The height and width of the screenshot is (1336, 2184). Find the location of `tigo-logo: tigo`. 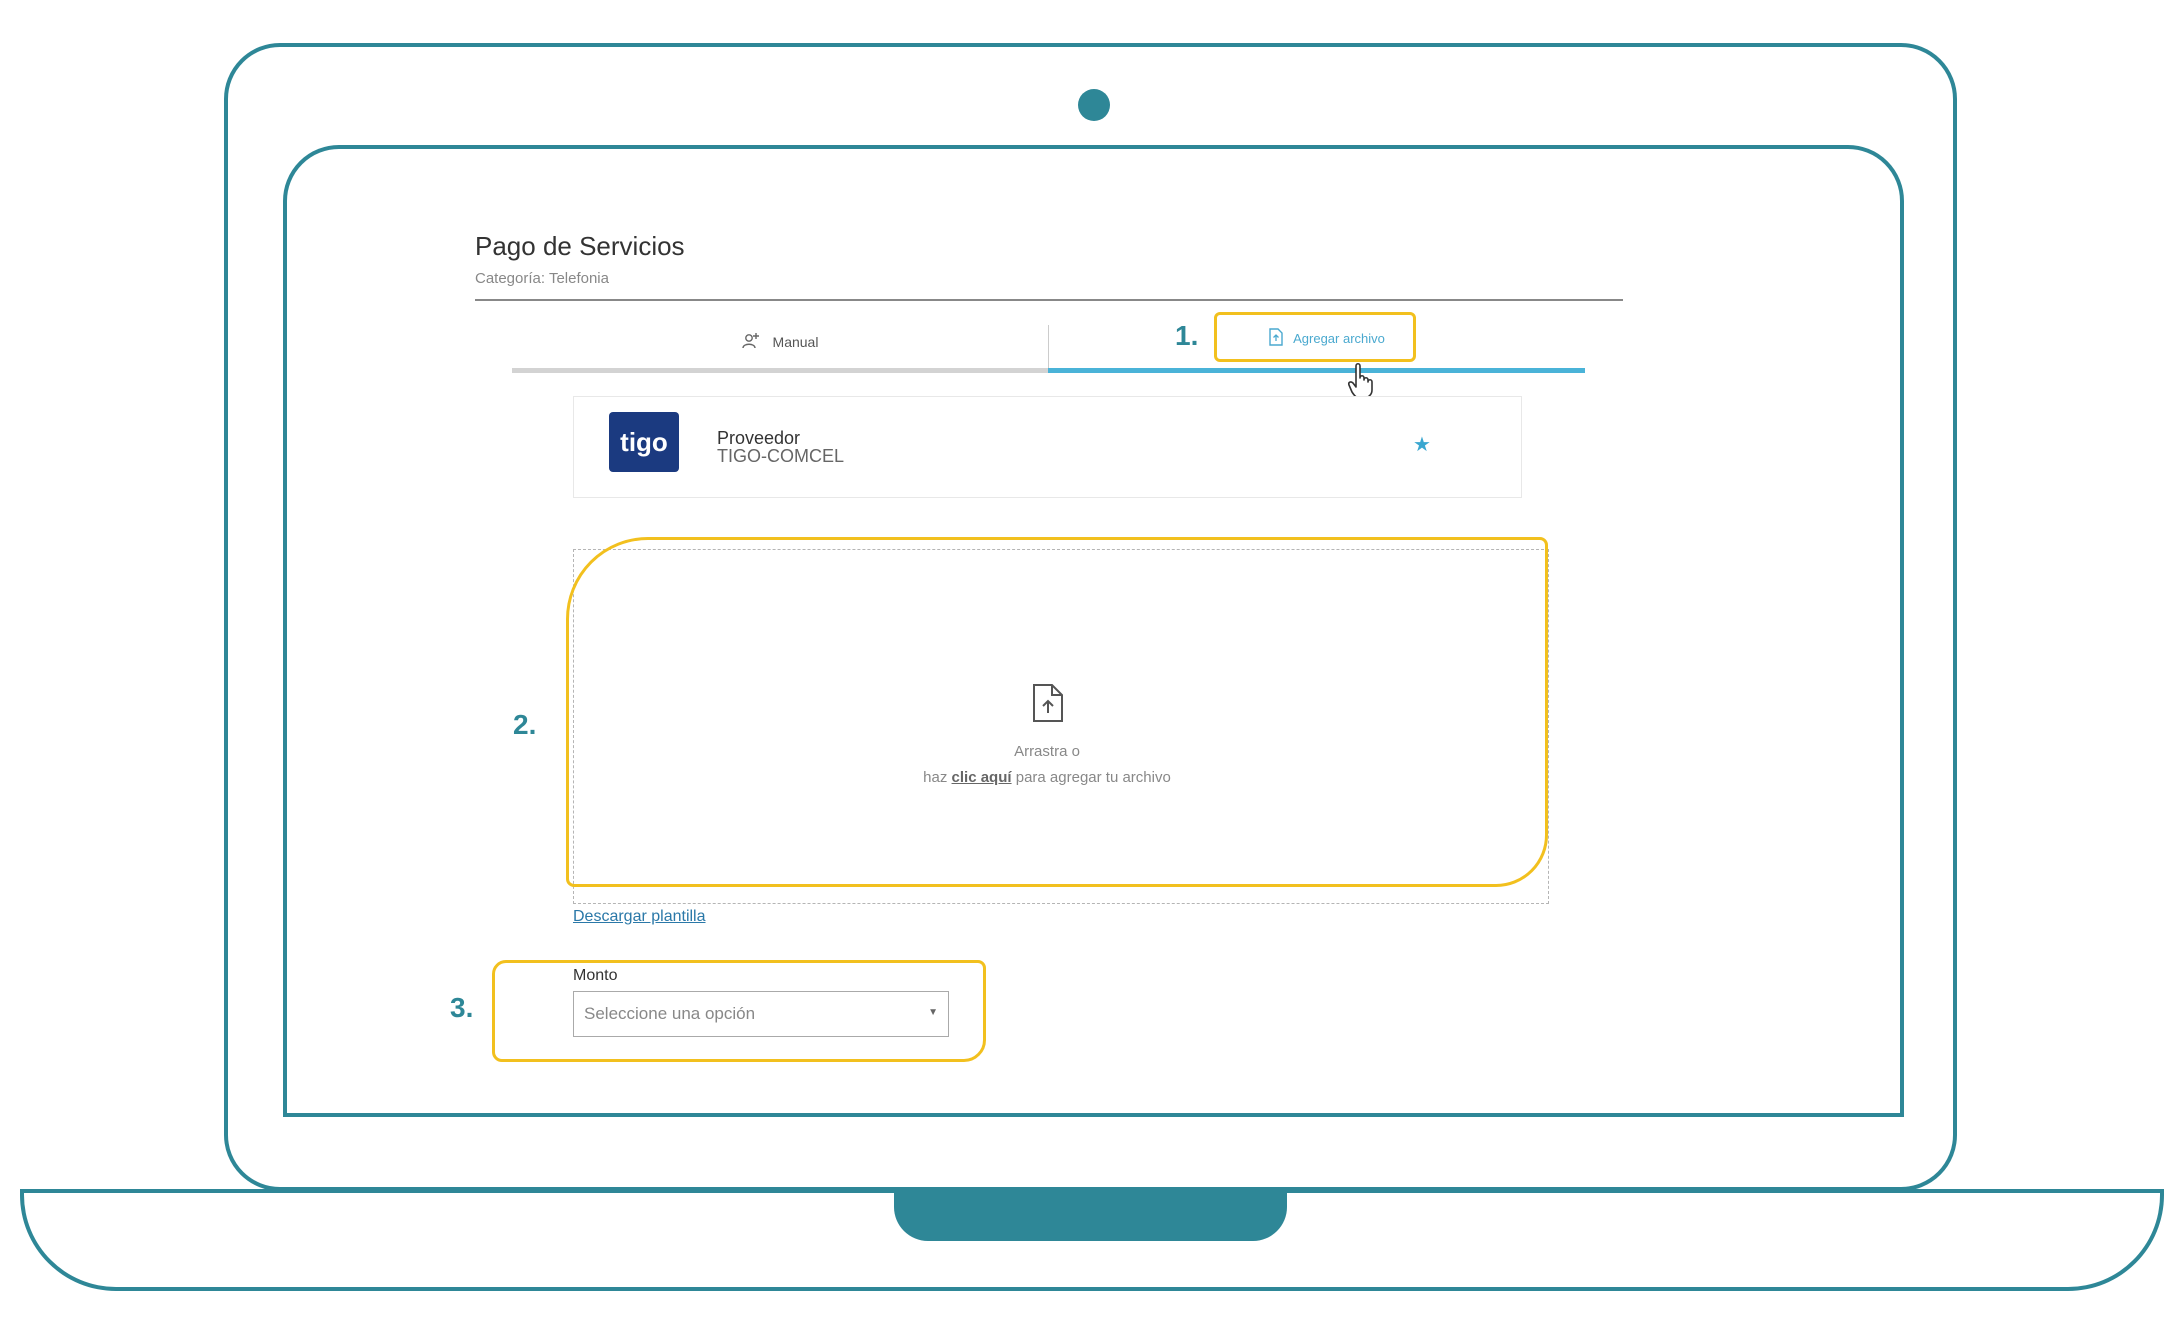

tigo-logo: tigo is located at coordinates (644, 442).